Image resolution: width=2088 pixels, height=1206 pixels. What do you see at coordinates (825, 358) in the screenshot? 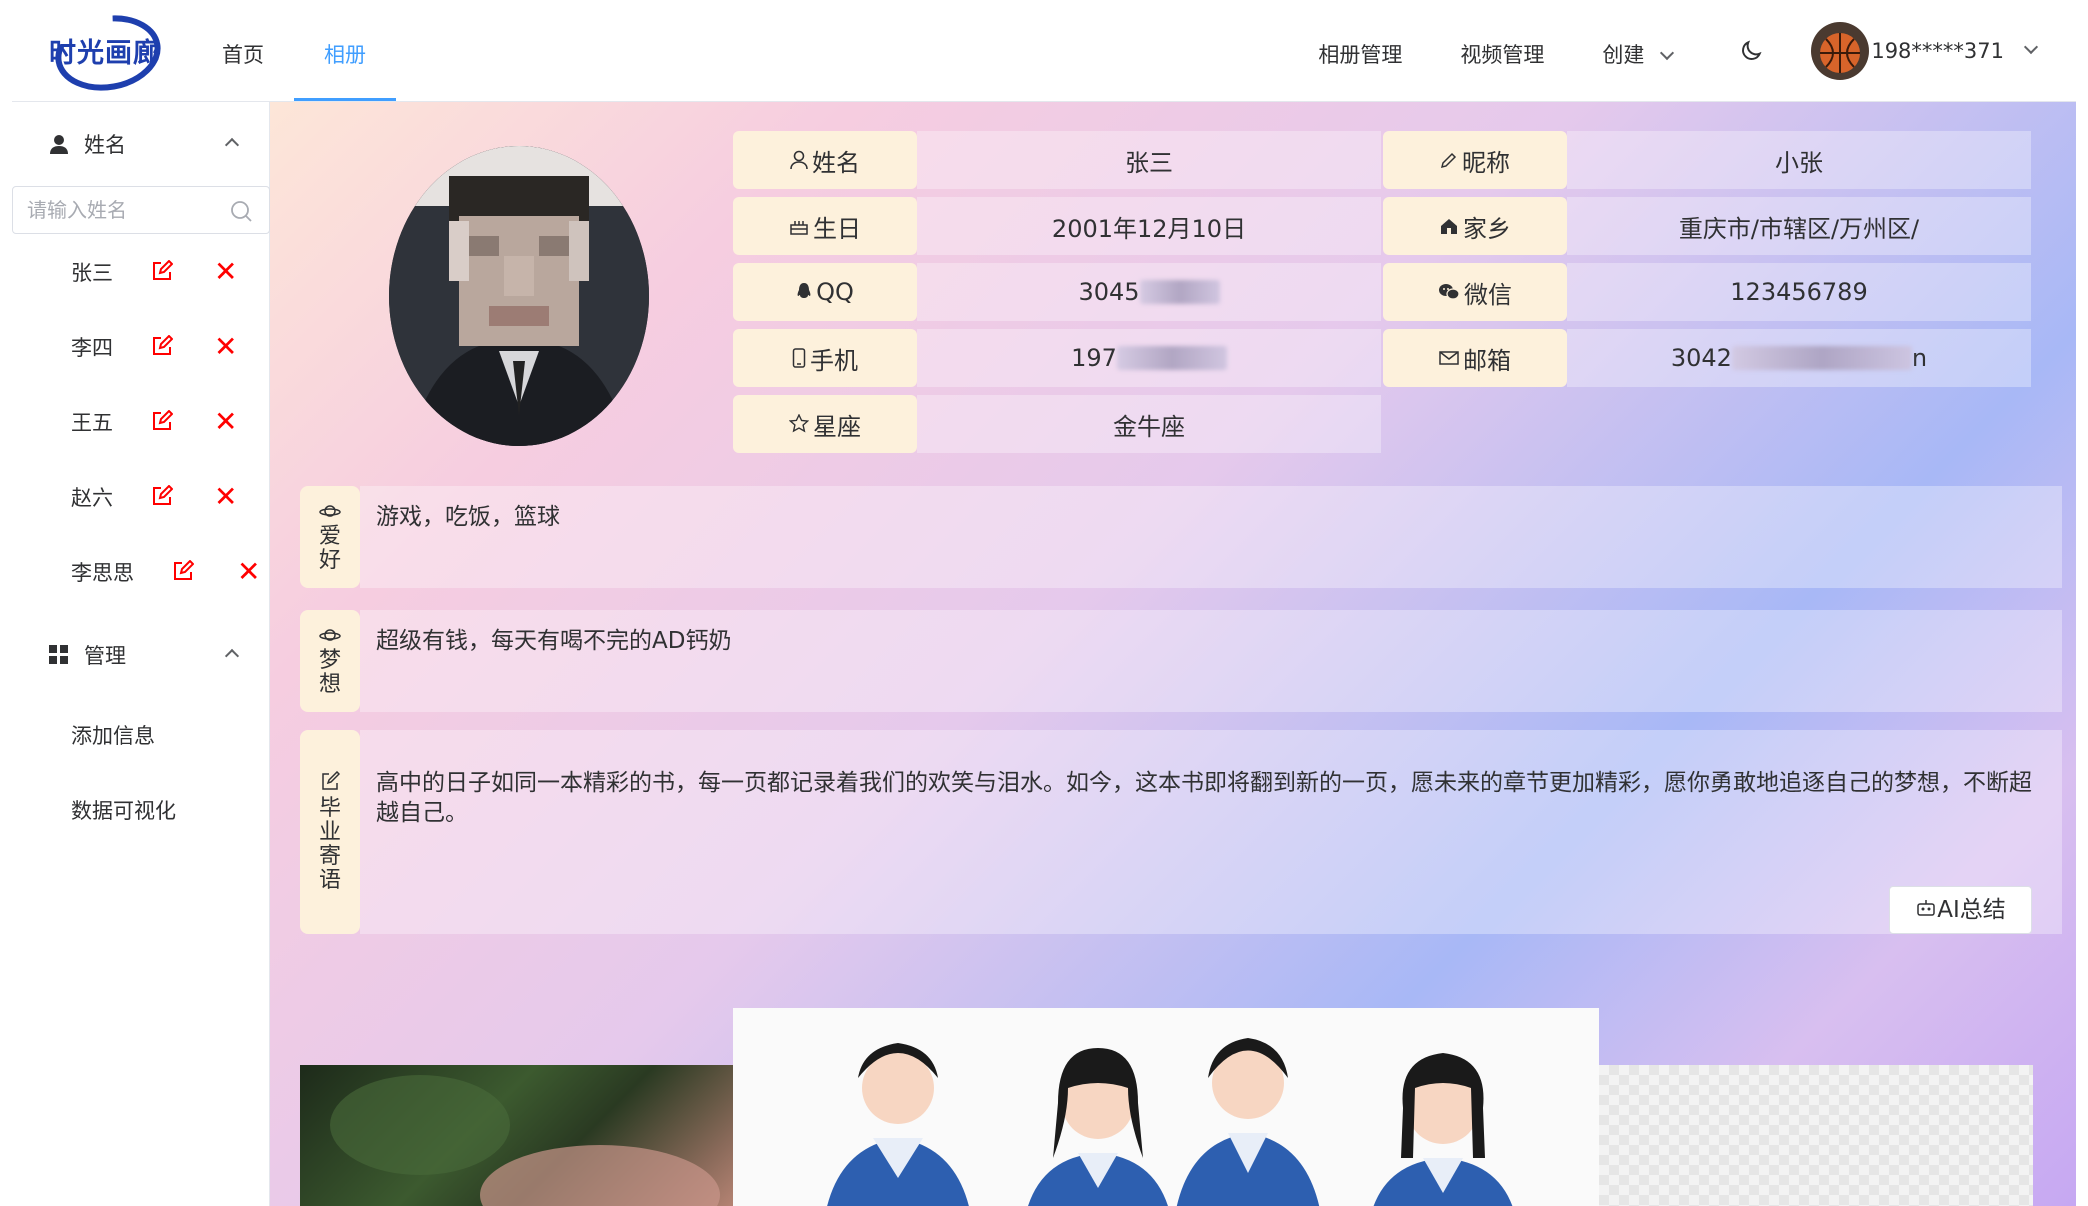
I see `label-phone: 手机` at bounding box center [825, 358].